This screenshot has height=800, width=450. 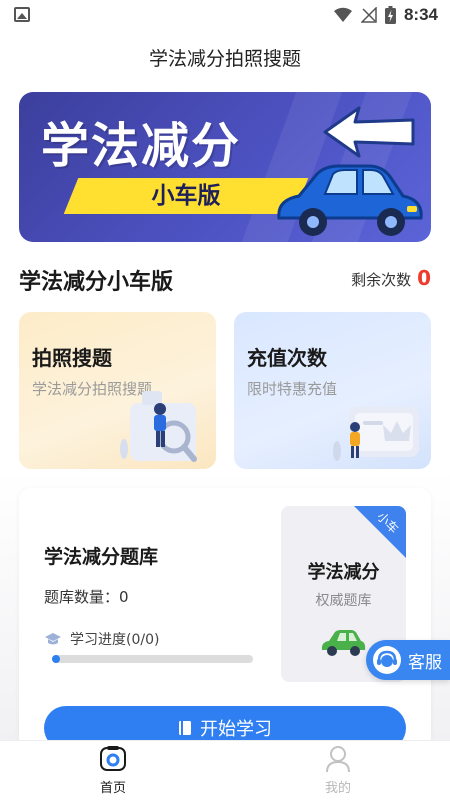 What do you see at coordinates (337, 788) in the screenshot?
I see `nav-mine-label: 我的` at bounding box center [337, 788].